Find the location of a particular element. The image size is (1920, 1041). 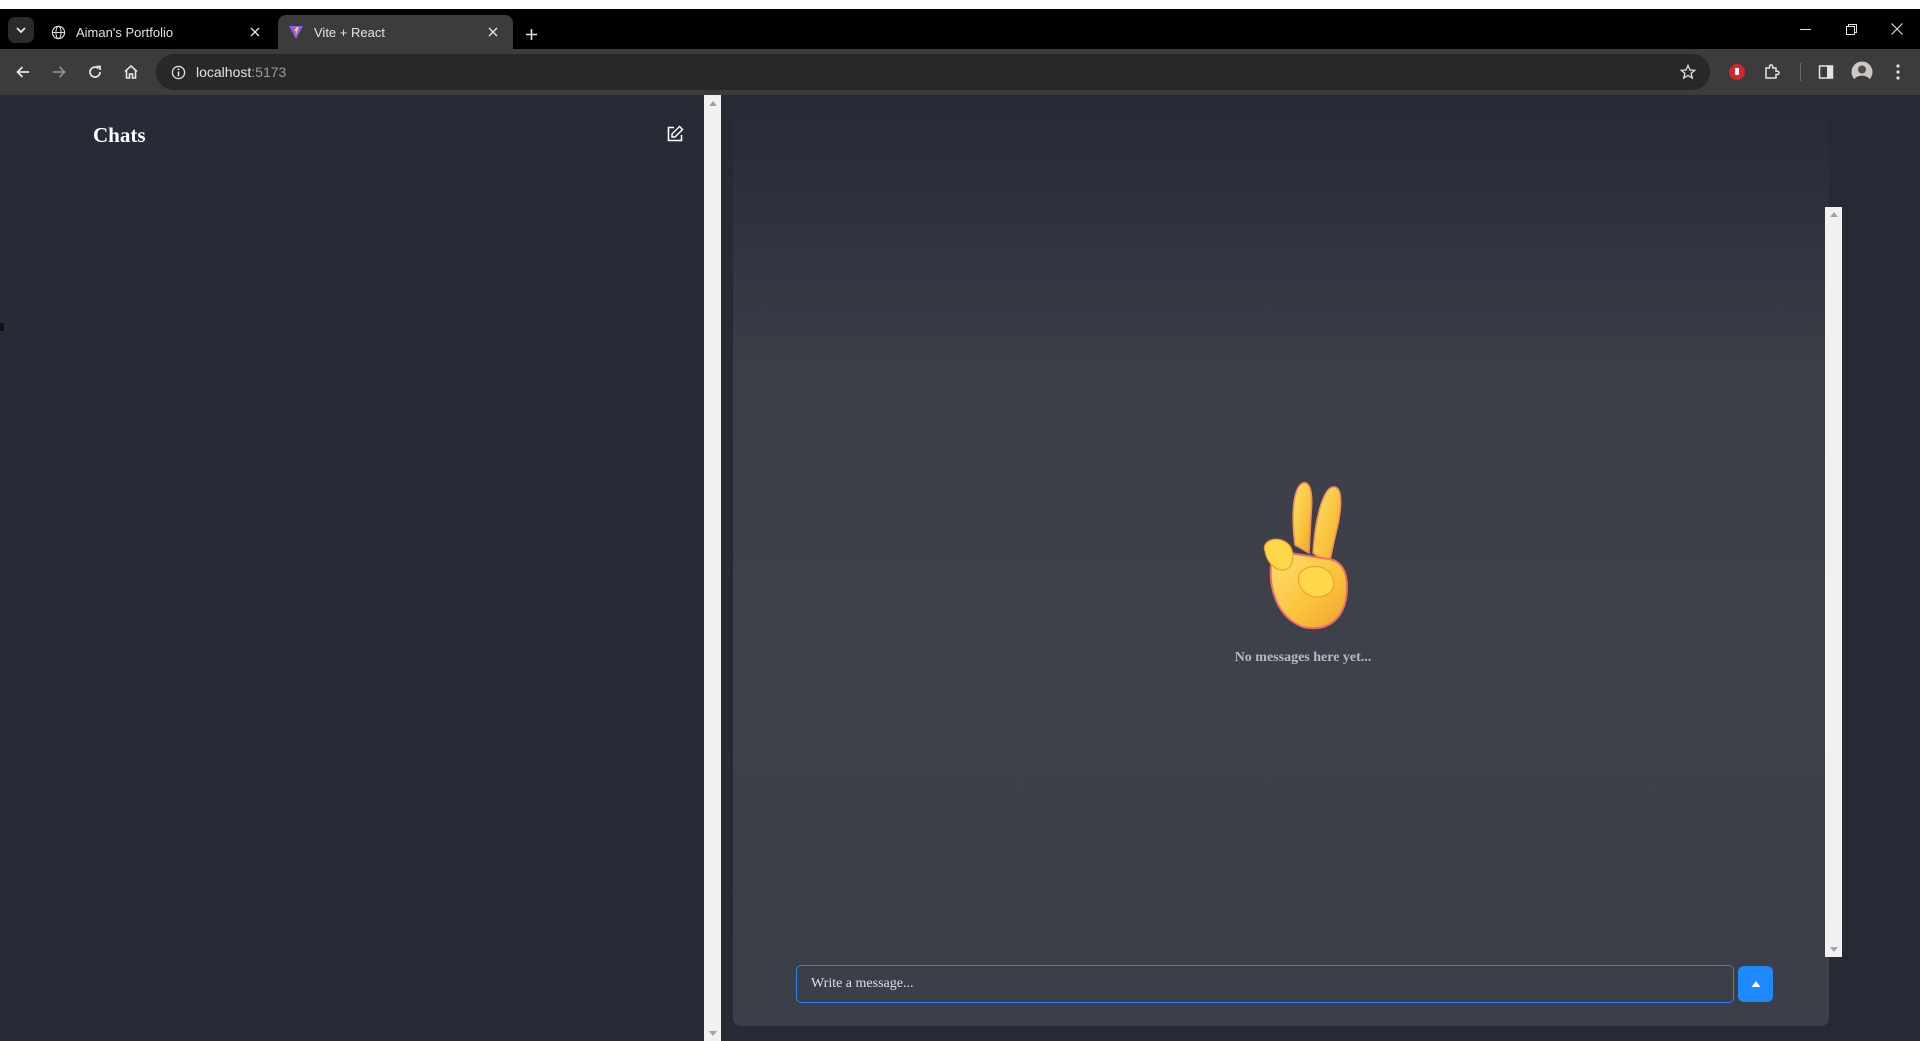

victory-hand-emoji is located at coordinates (1306, 556).